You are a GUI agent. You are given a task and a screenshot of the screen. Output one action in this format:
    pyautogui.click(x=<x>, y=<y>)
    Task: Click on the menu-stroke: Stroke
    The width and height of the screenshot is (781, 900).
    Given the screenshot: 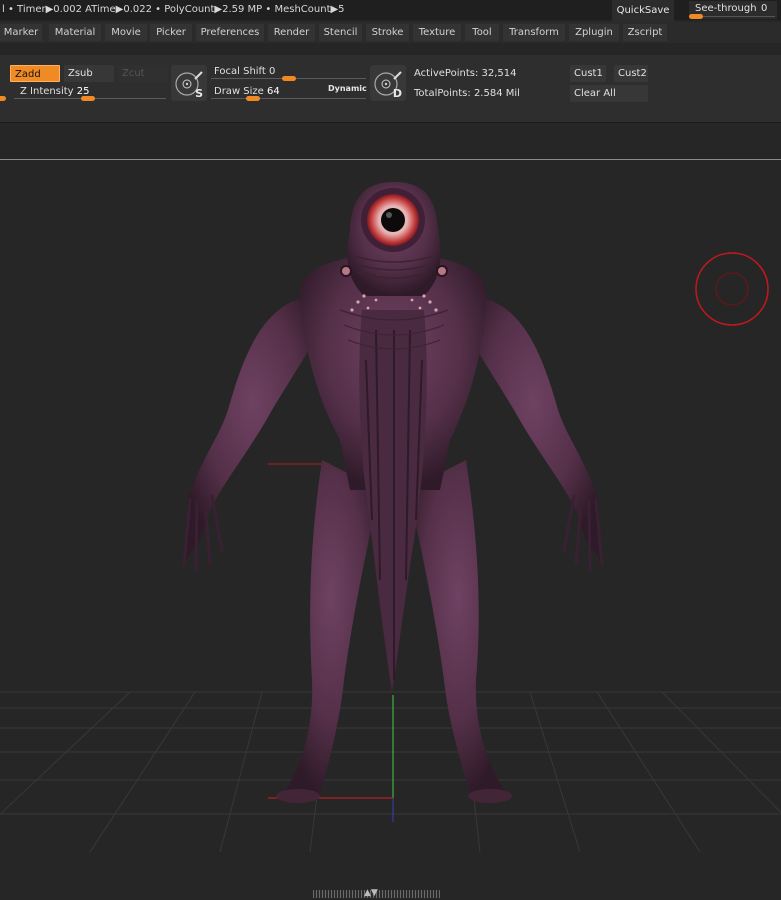 What is the action you would take?
    pyautogui.click(x=387, y=32)
    